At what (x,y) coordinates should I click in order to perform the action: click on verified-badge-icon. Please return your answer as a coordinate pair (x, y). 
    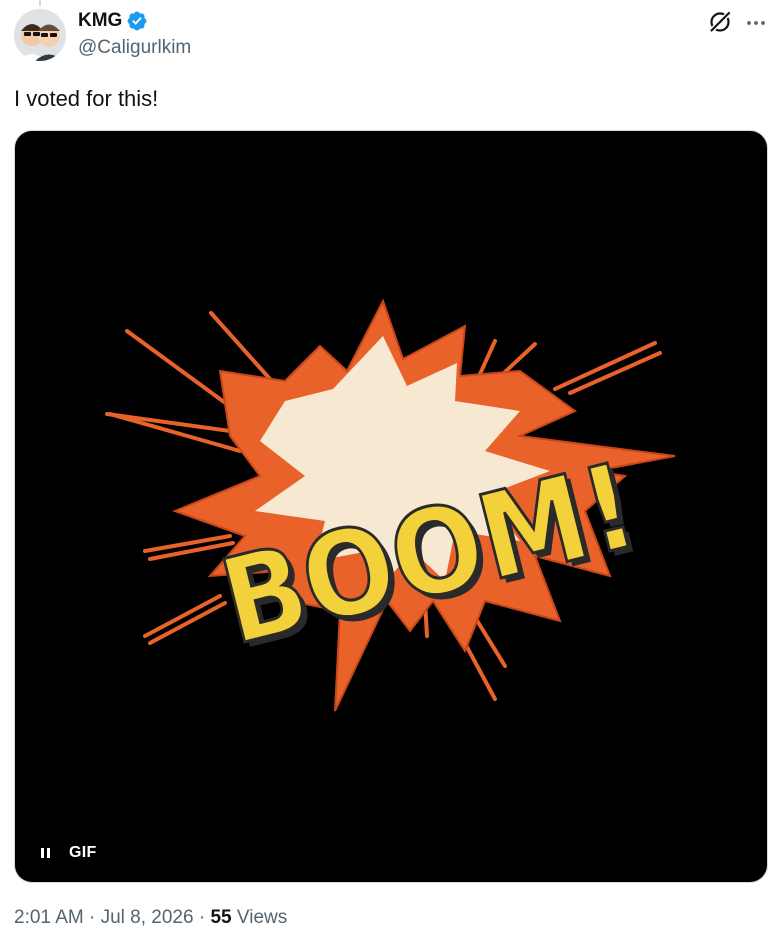
    Looking at the image, I should click on (137, 21).